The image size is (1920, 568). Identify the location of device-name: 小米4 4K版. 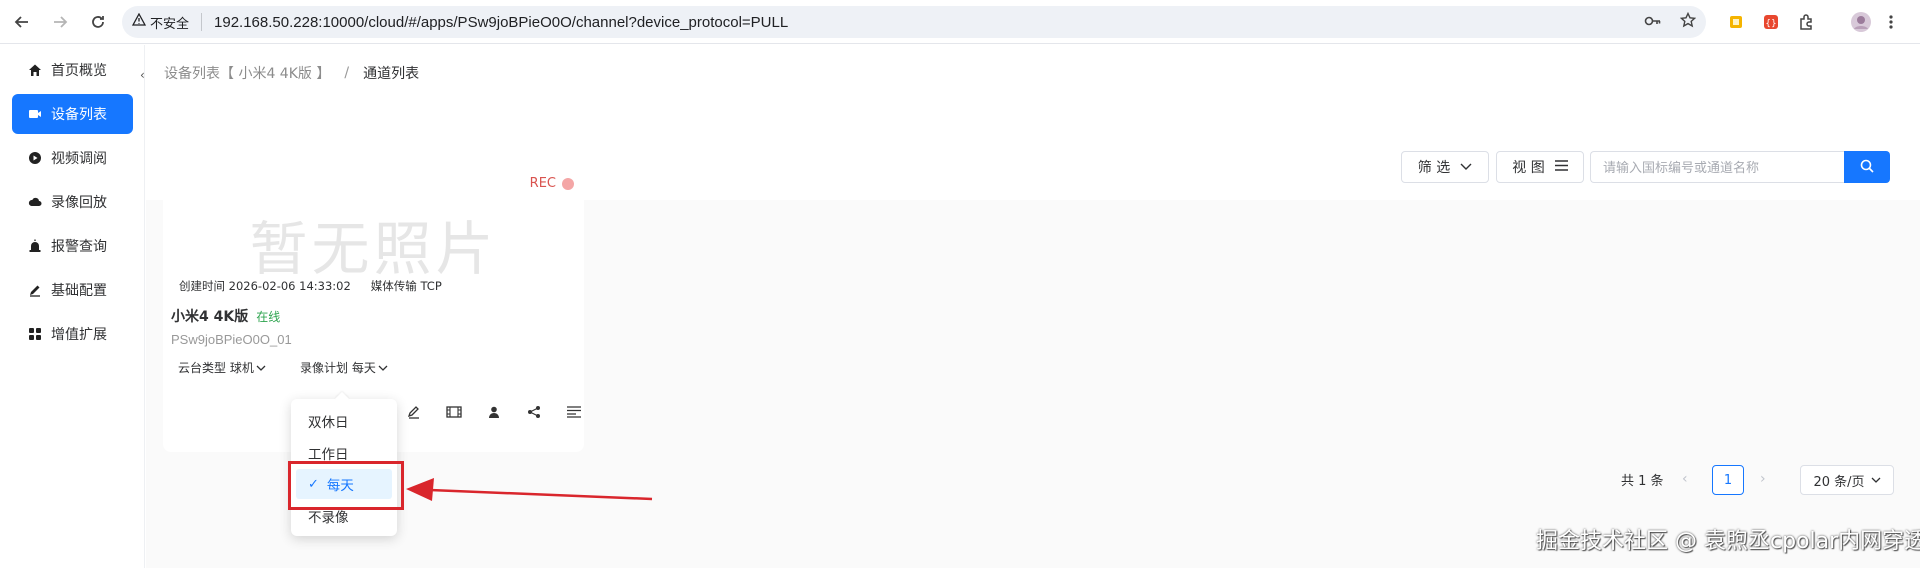
(210, 317).